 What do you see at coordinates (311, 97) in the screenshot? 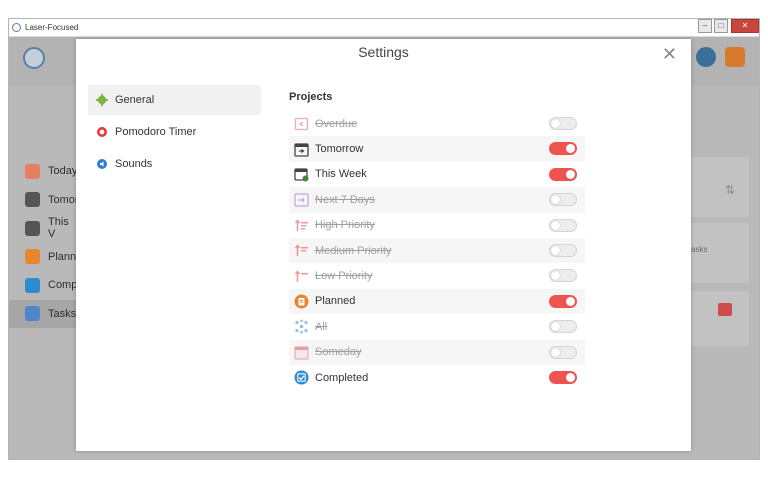
I see `projects-heading: Projects` at bounding box center [311, 97].